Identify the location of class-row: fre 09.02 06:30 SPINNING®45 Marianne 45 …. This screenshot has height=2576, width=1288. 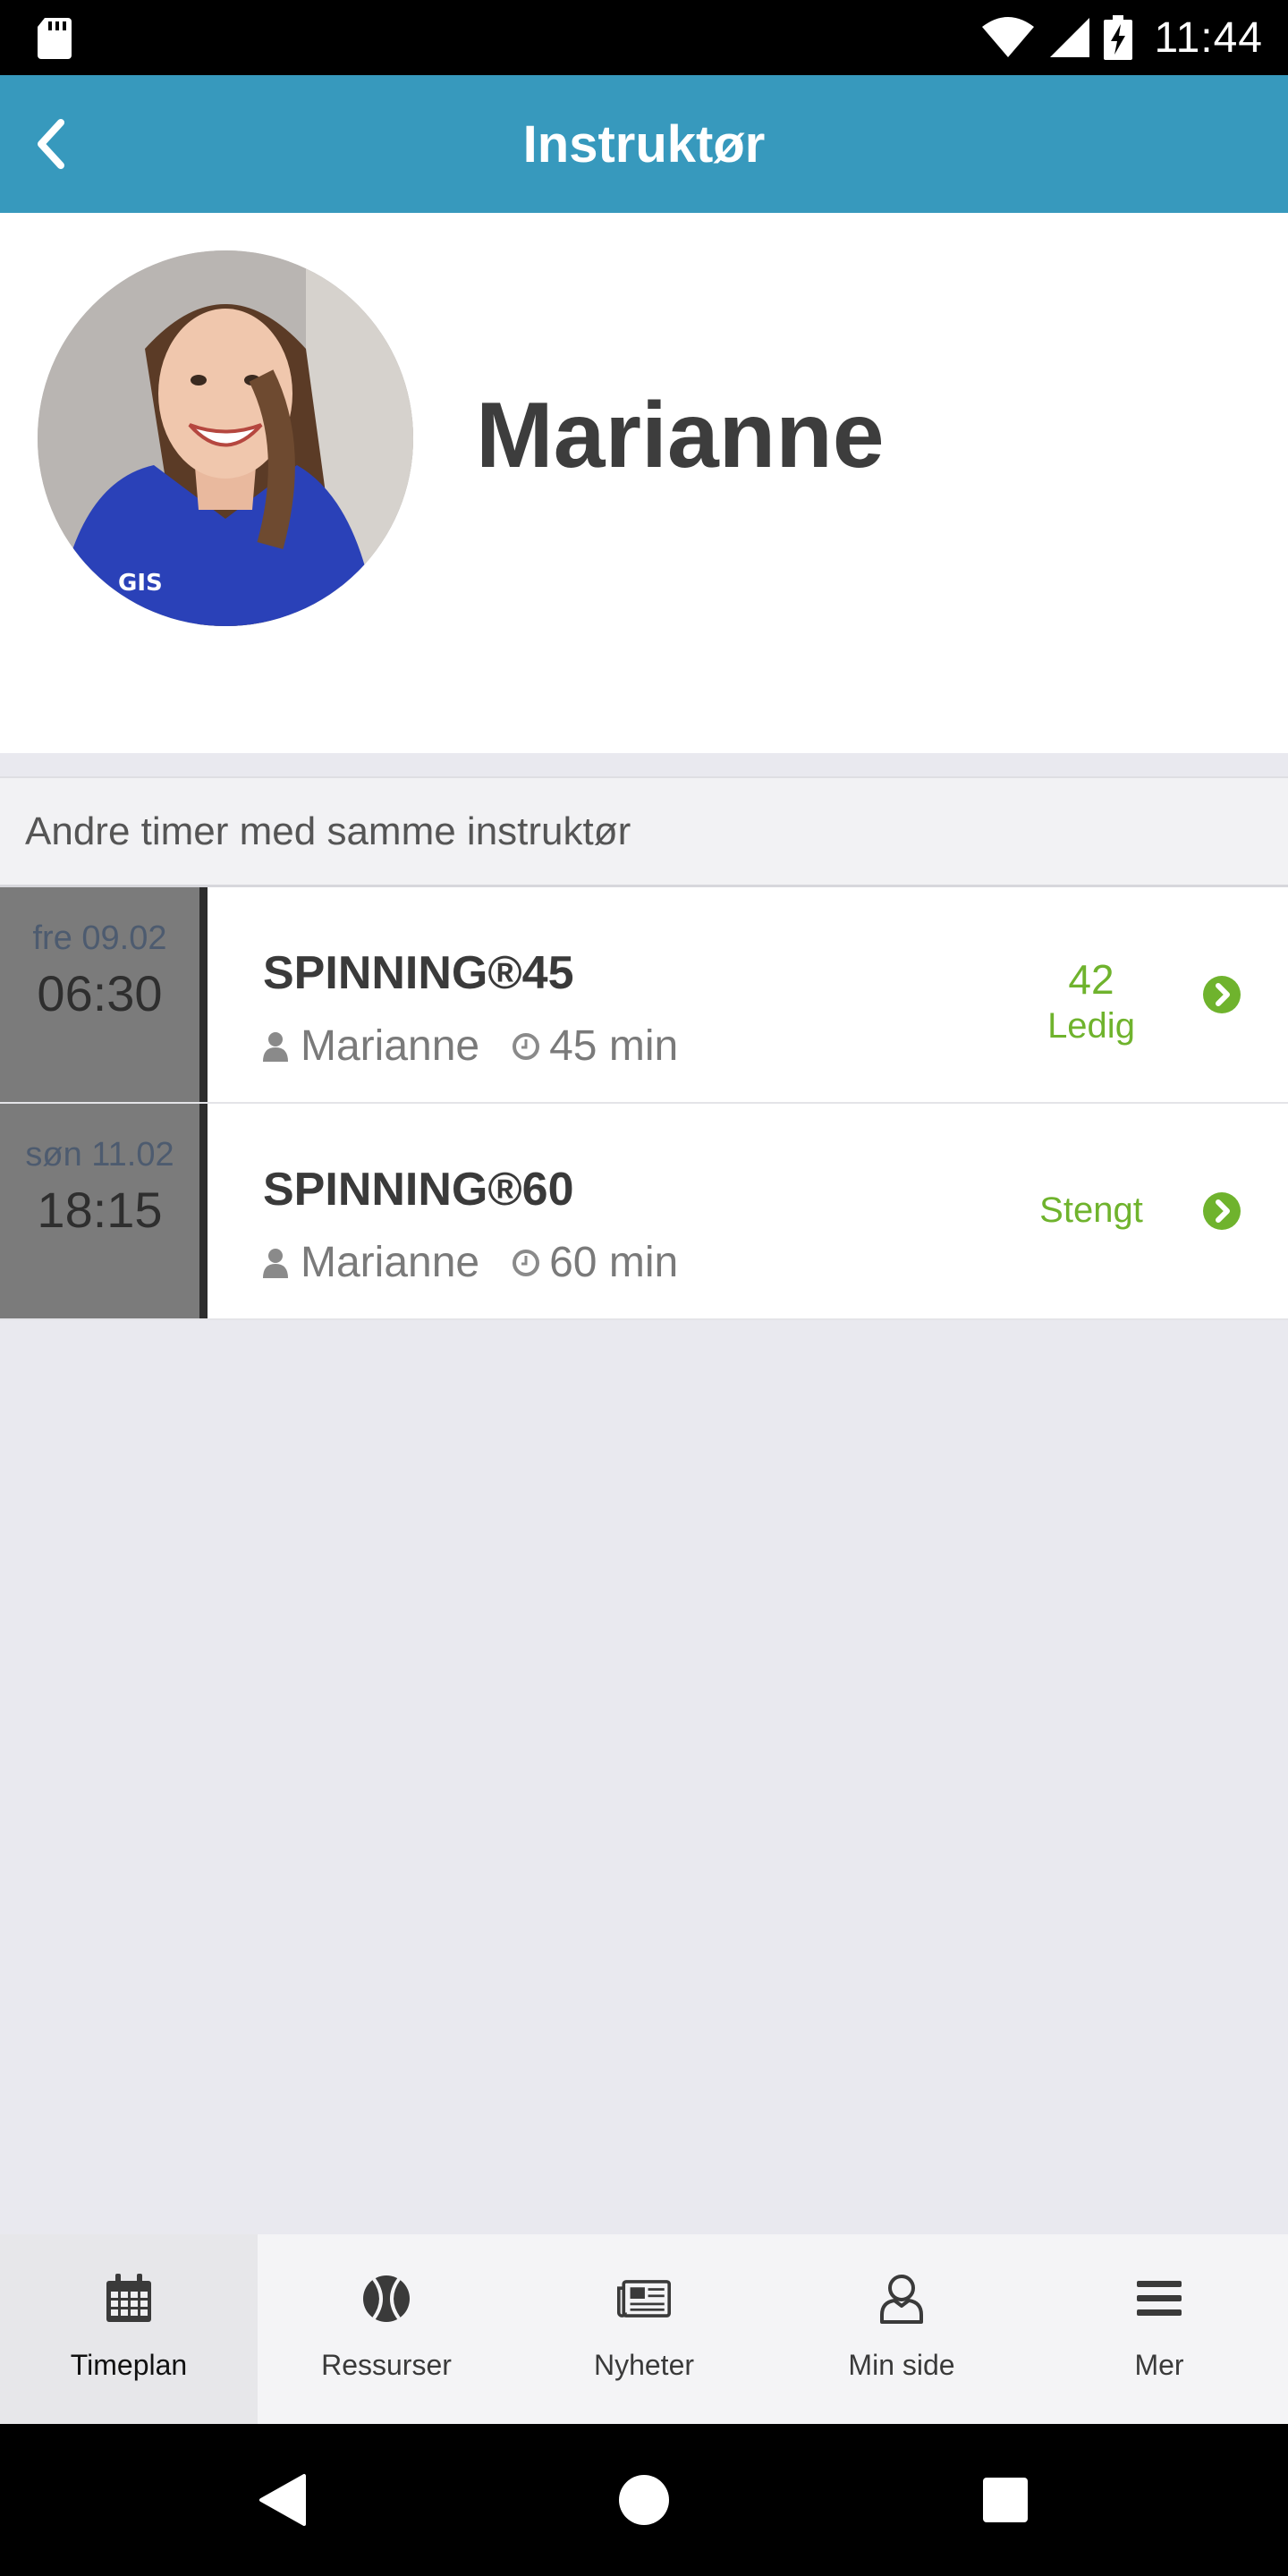
(644, 995).